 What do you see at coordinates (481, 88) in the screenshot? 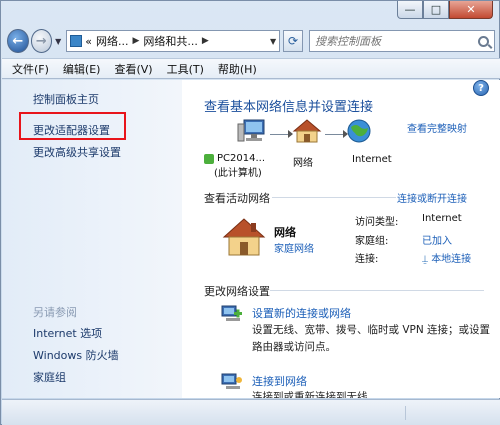
I see `help-icon: ?` at bounding box center [481, 88].